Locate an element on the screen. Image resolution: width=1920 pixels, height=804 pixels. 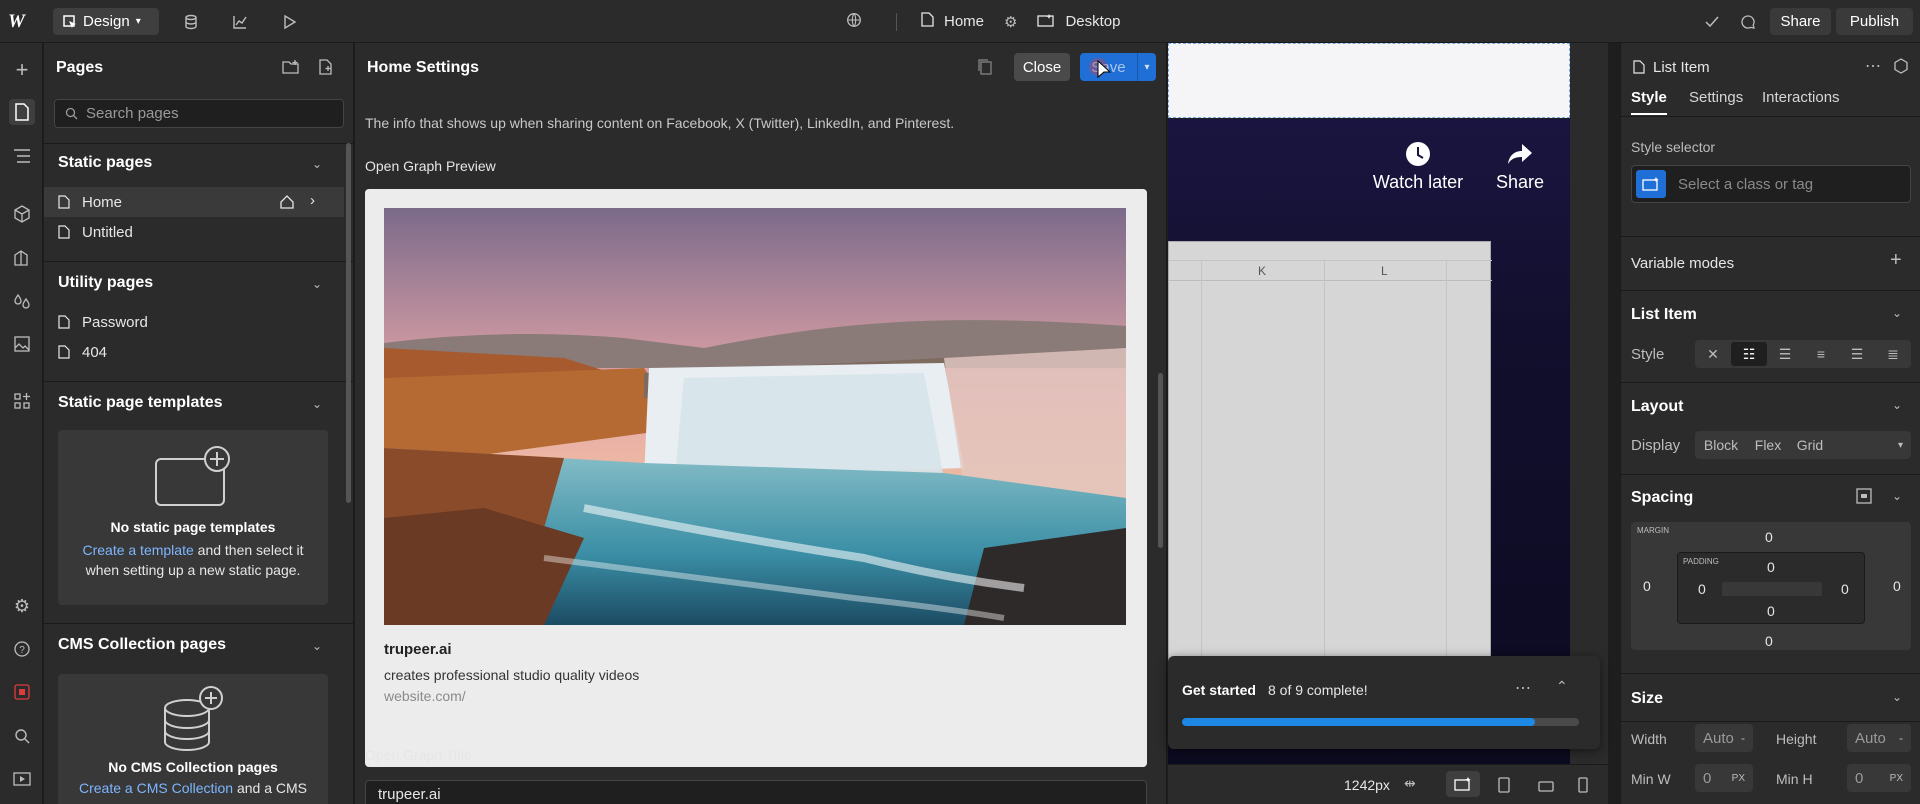
duplicate-icon is located at coordinates (985, 68).